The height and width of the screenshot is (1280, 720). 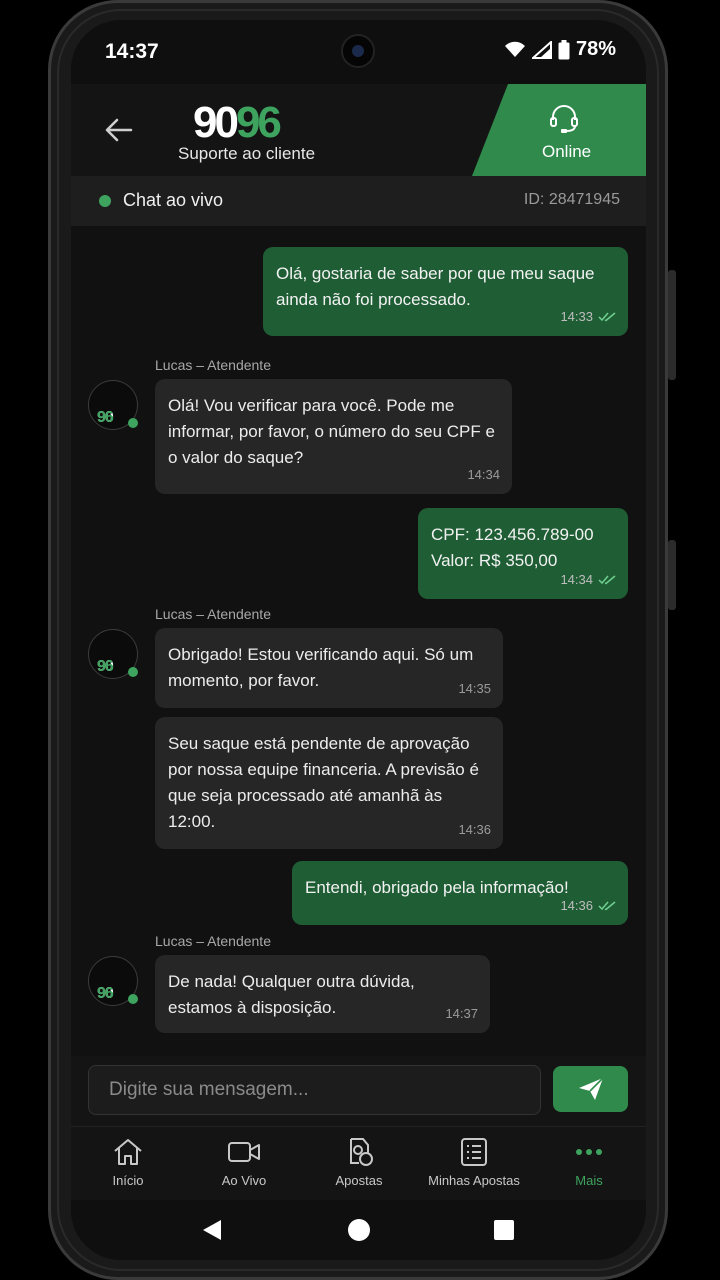 I want to click on message-meta: 14:35, so click(x=474, y=689).